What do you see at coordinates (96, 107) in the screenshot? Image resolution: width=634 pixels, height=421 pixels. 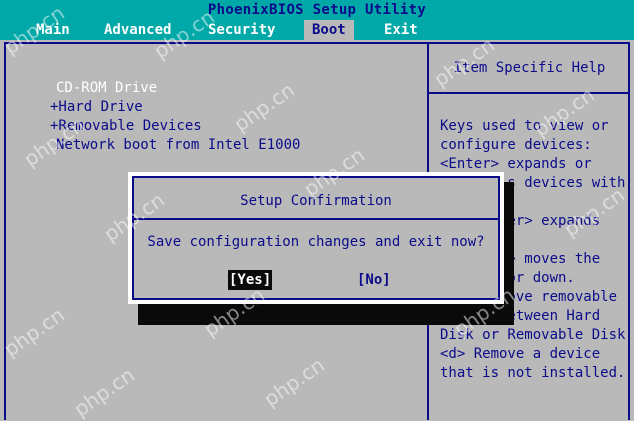 I see `boot-item-hard-drive: +Hard Drive` at bounding box center [96, 107].